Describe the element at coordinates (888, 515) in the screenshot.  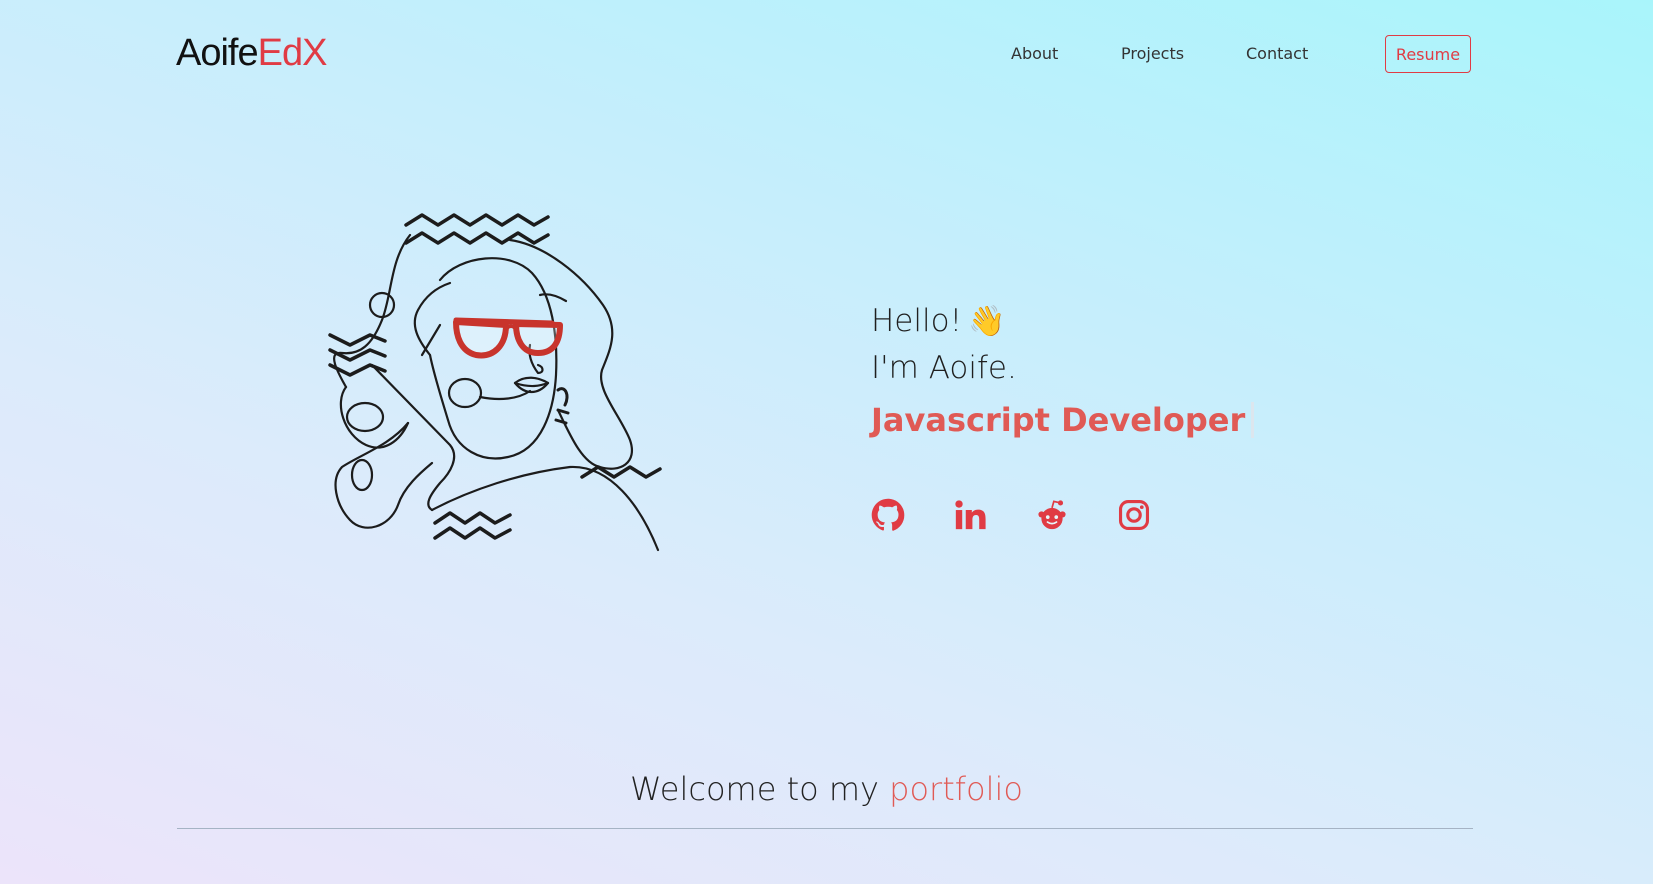
I see `github-icon` at that location.